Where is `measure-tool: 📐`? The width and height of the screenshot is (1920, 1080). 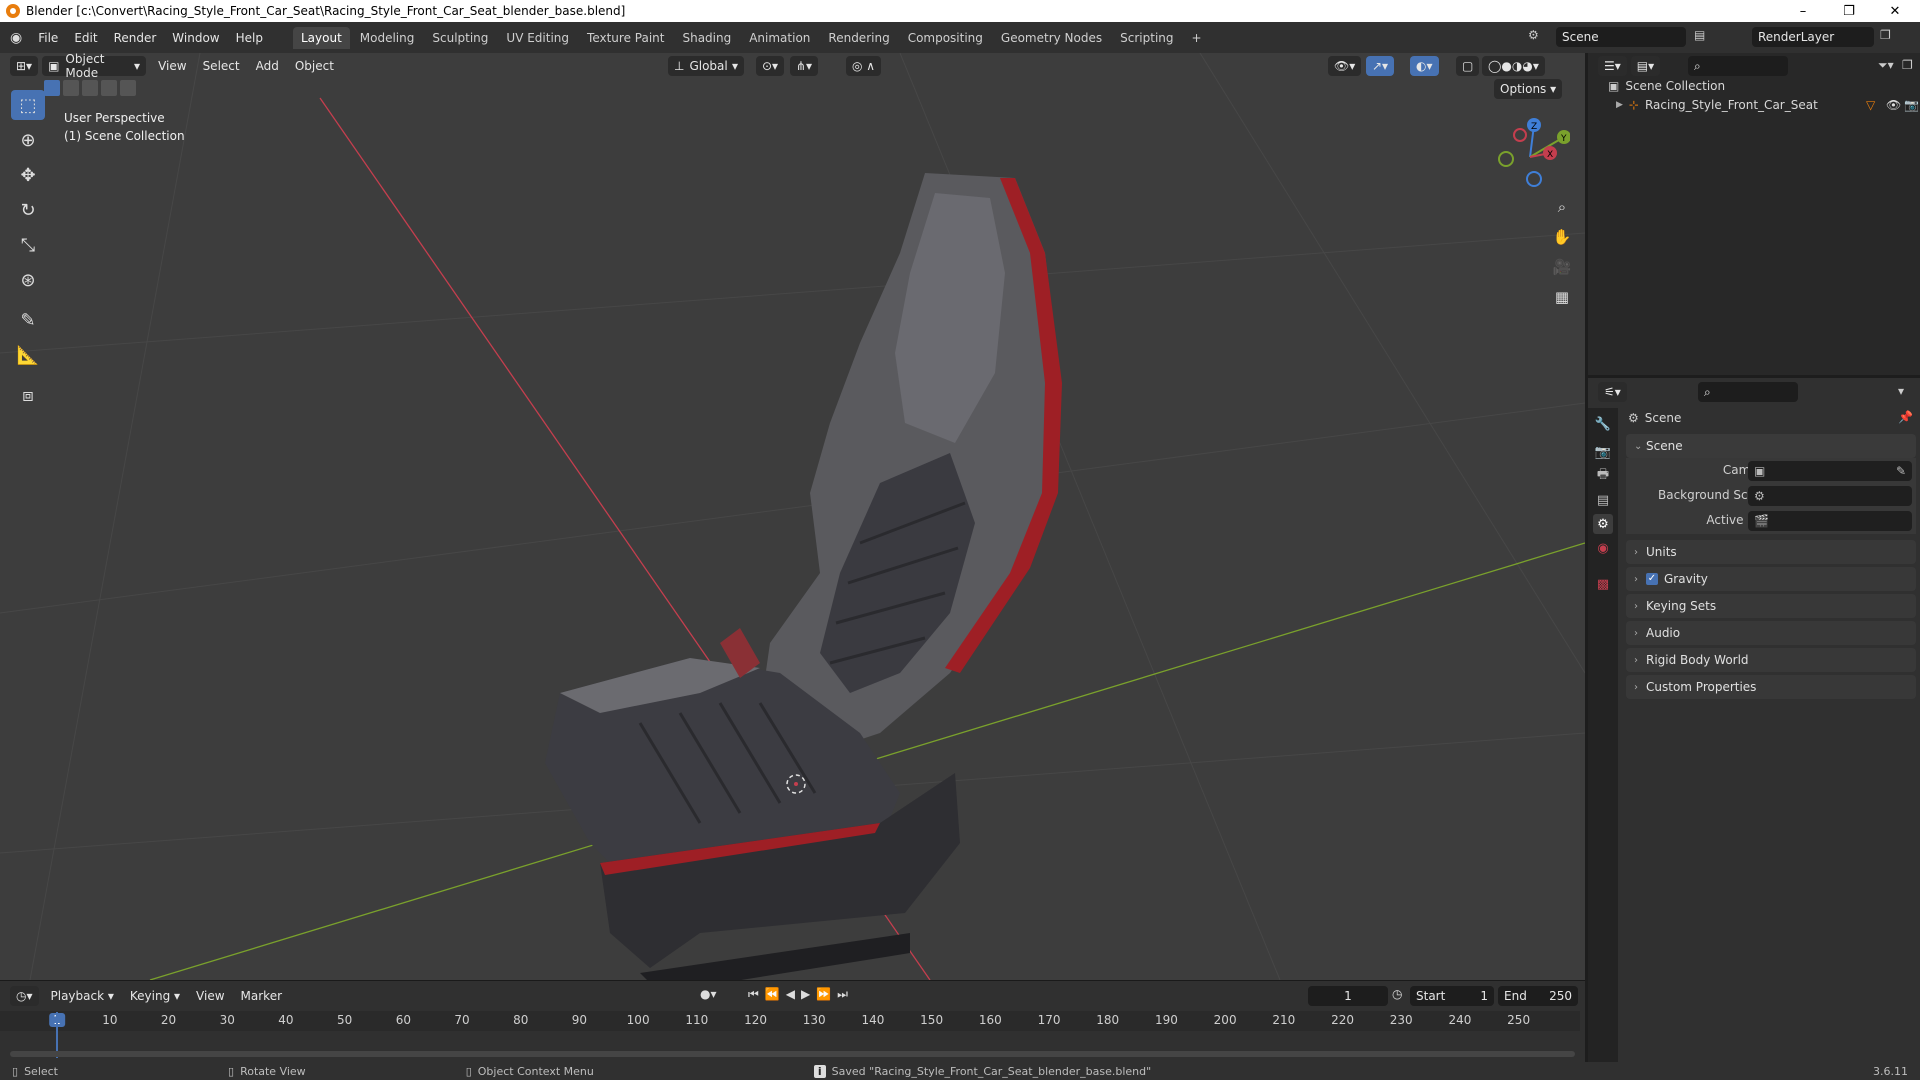
measure-tool: 📐 is located at coordinates (28, 355).